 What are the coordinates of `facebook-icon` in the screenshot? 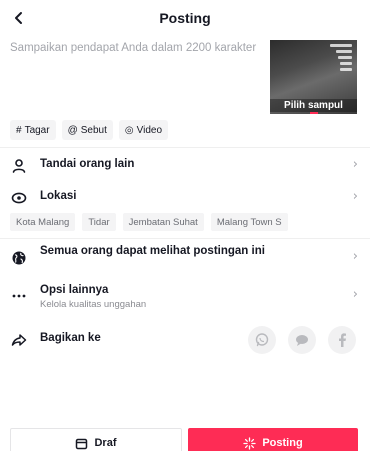 It's located at (342, 340).